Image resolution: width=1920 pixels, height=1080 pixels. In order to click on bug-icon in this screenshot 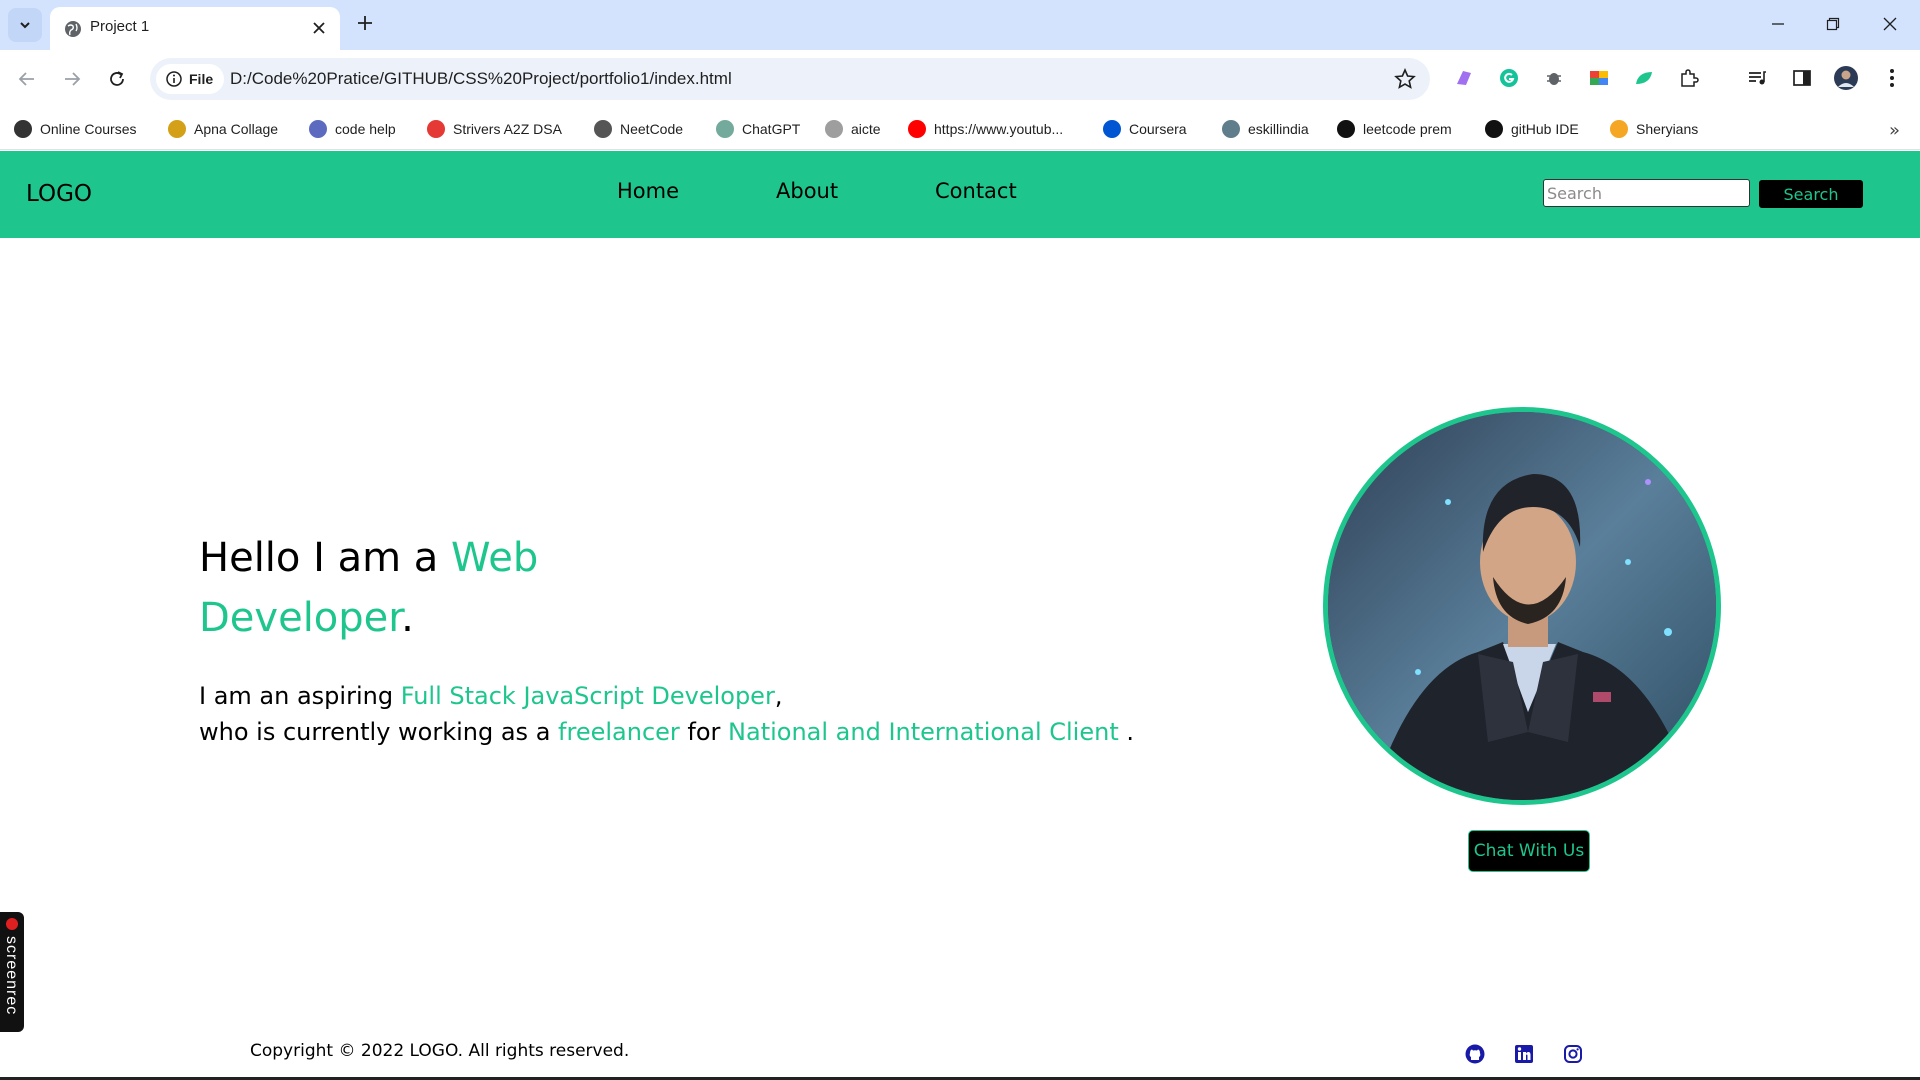, I will do `click(1554, 78)`.